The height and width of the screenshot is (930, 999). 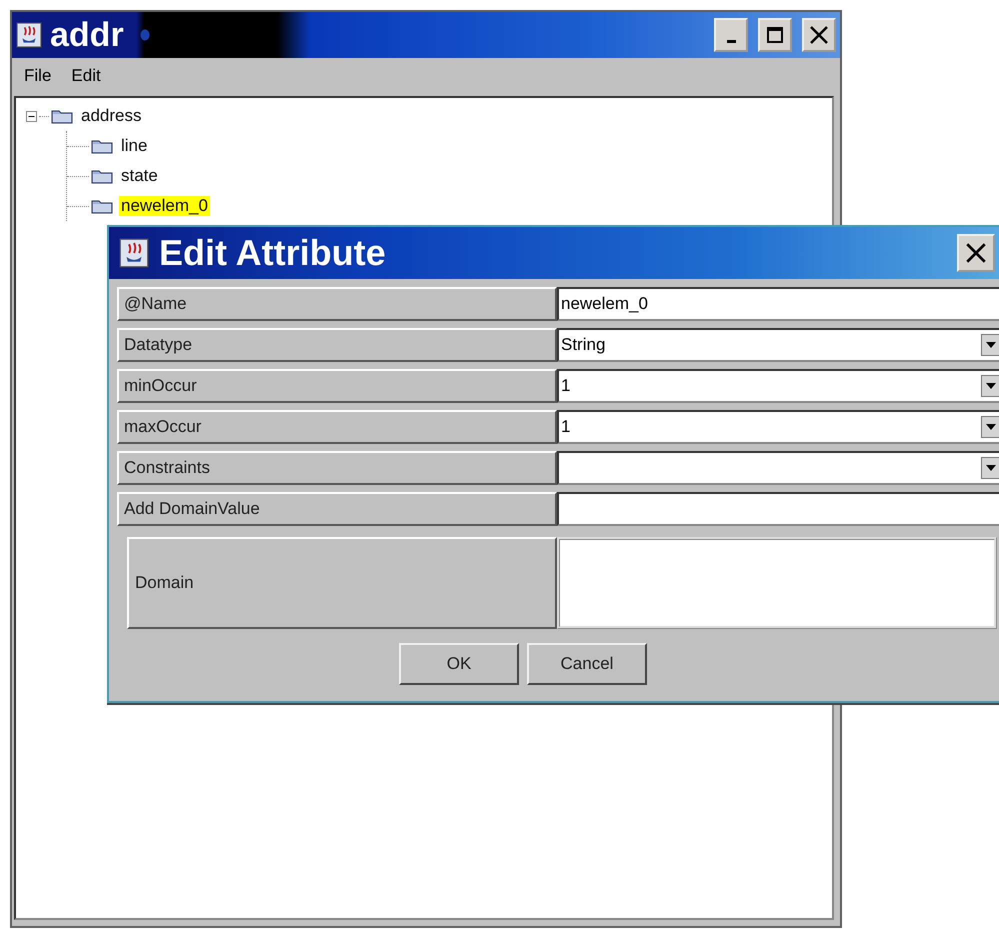 I want to click on tree-item: address, so click(x=111, y=116).